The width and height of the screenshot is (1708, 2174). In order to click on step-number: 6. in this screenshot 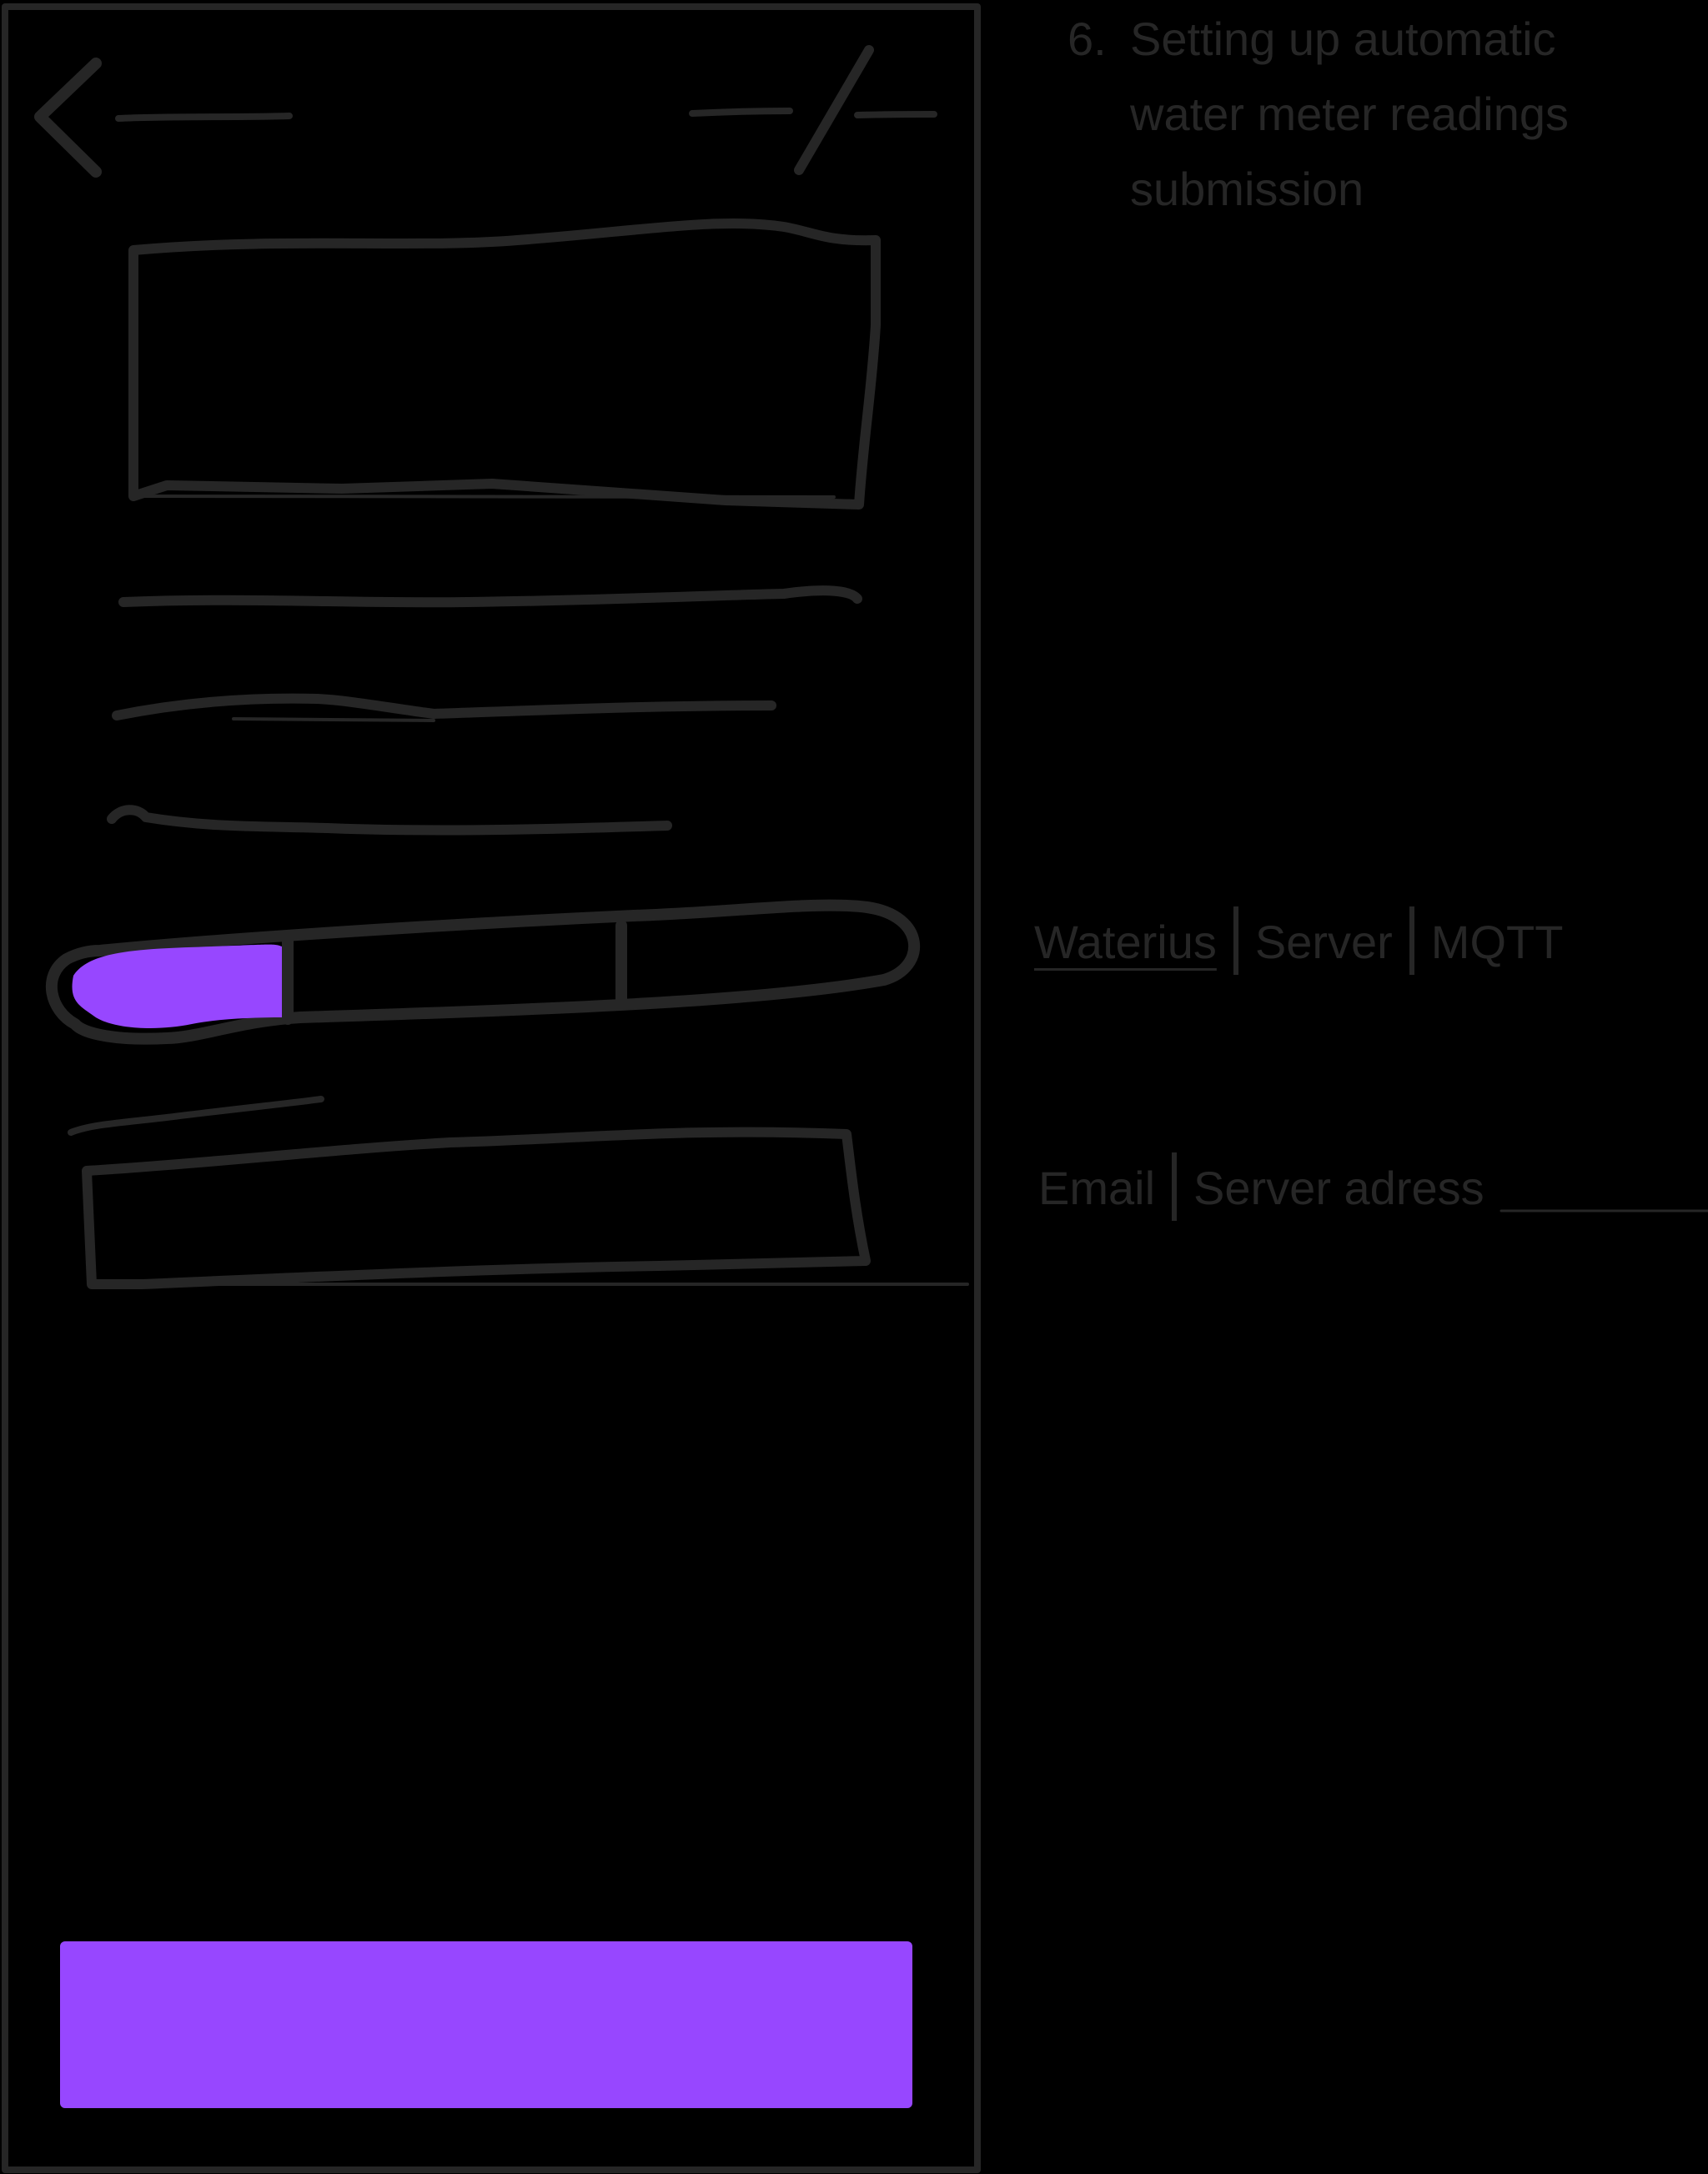, I will do `click(1087, 39)`.